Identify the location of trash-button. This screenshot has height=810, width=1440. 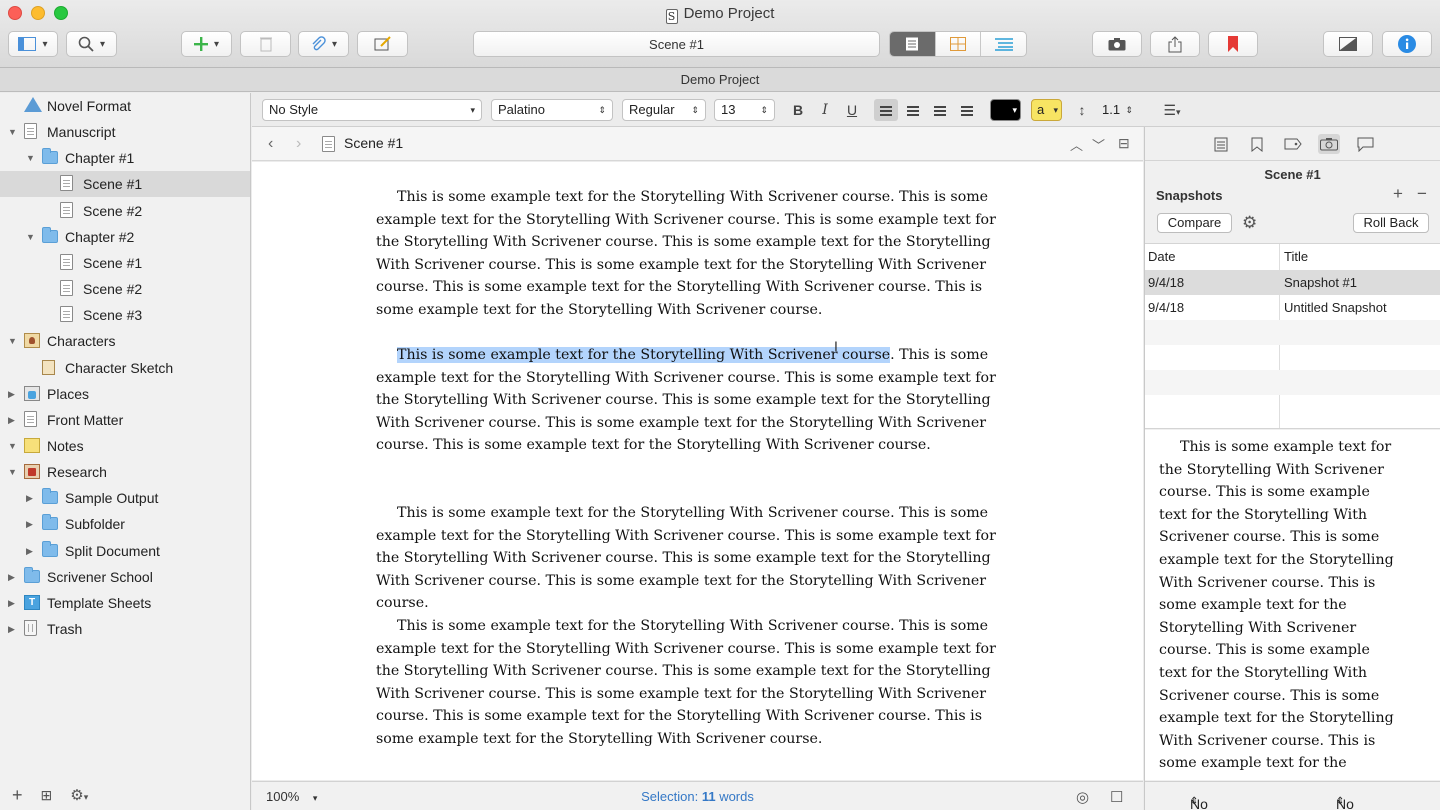
(265, 44).